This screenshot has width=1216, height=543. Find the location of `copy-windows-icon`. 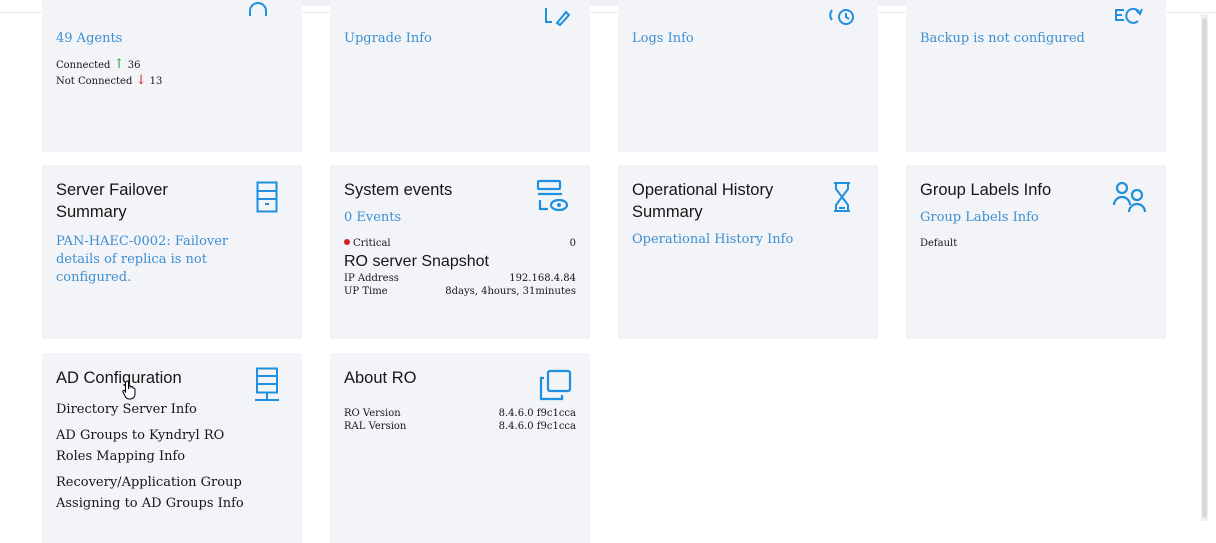

copy-windows-icon is located at coordinates (555, 385).